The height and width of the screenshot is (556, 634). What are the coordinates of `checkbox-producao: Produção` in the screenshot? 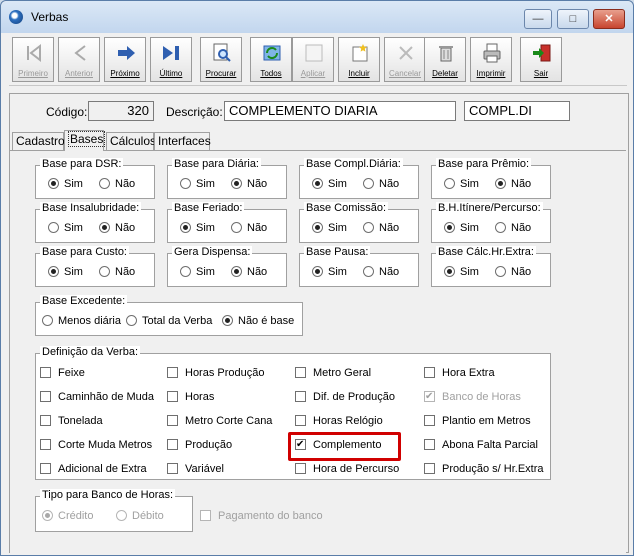 It's located at (199, 445).